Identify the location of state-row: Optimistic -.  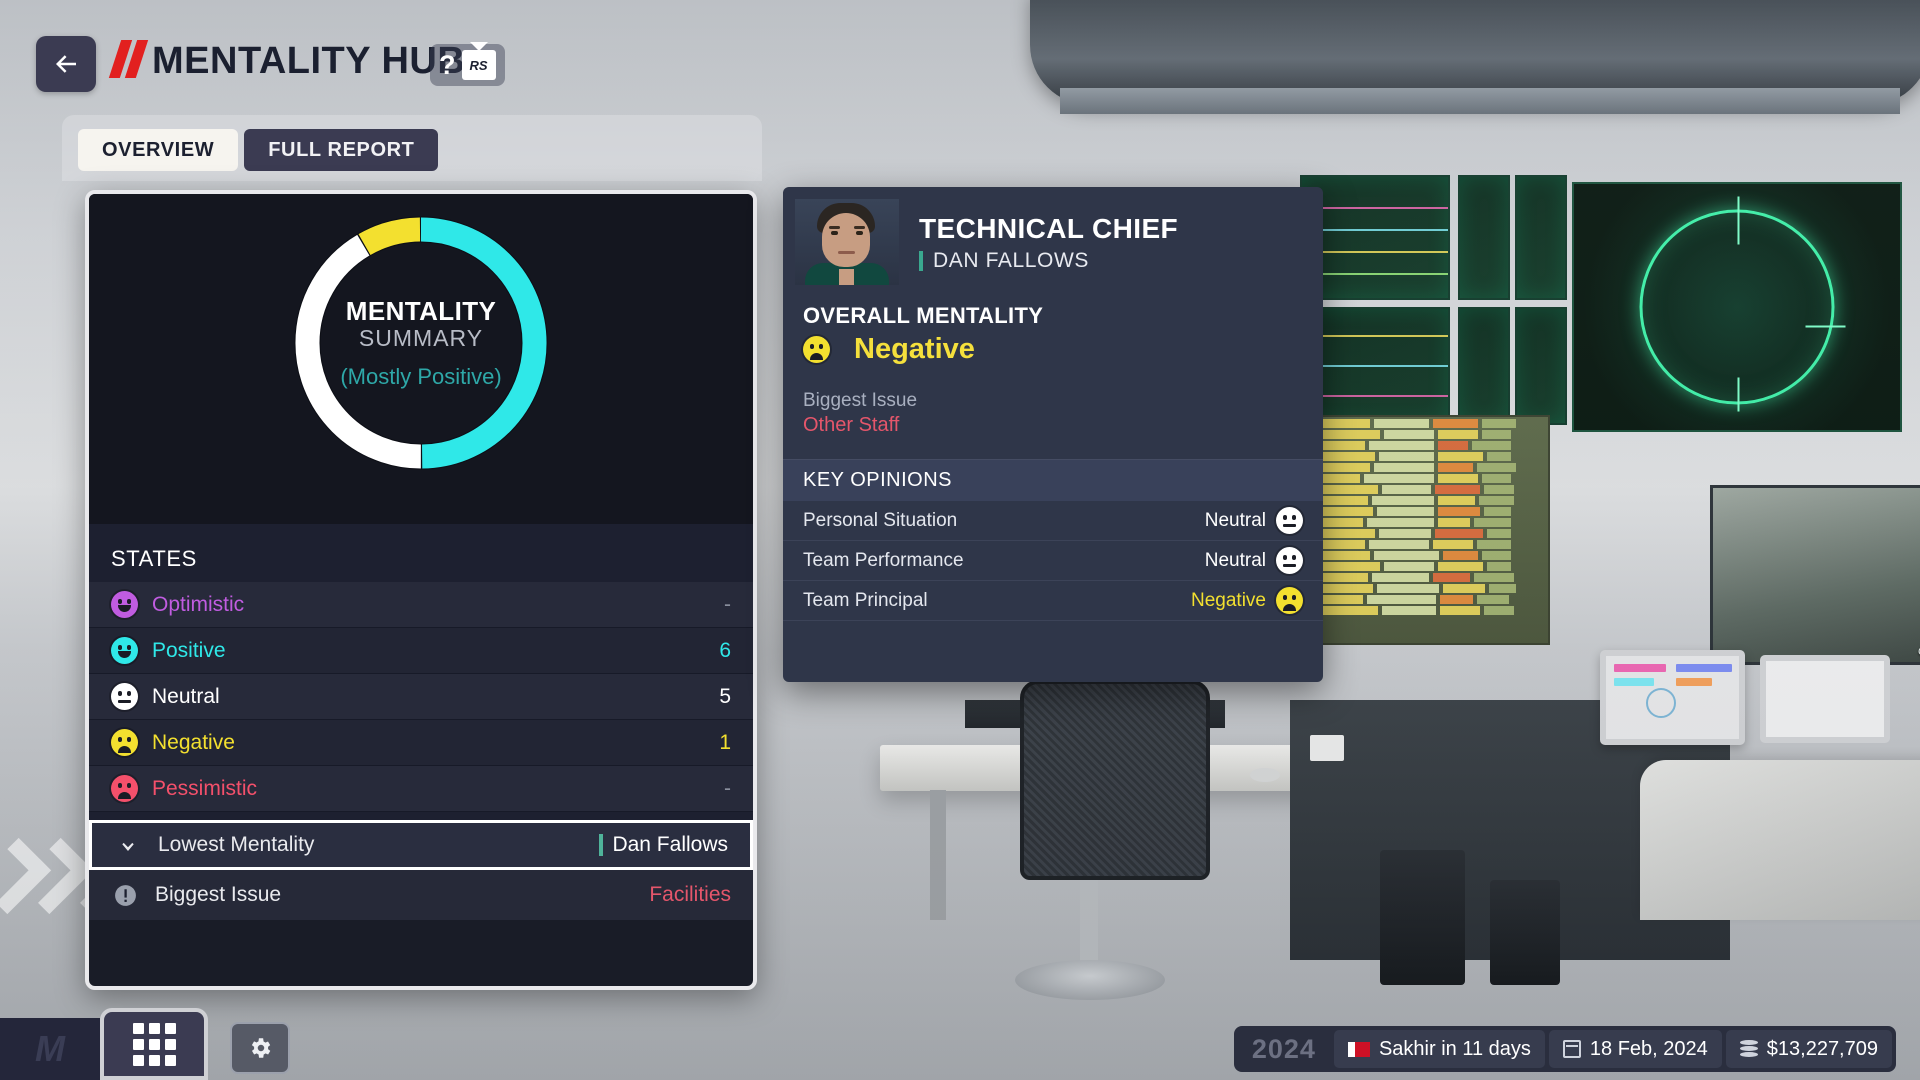
(421, 605).